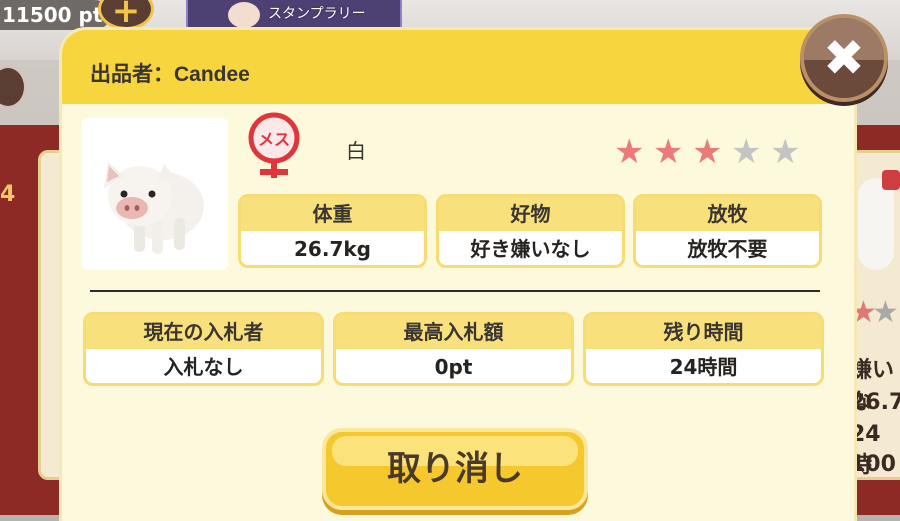  Describe the element at coordinates (332, 214) in the screenshot. I see `weight-label: 体重` at that location.